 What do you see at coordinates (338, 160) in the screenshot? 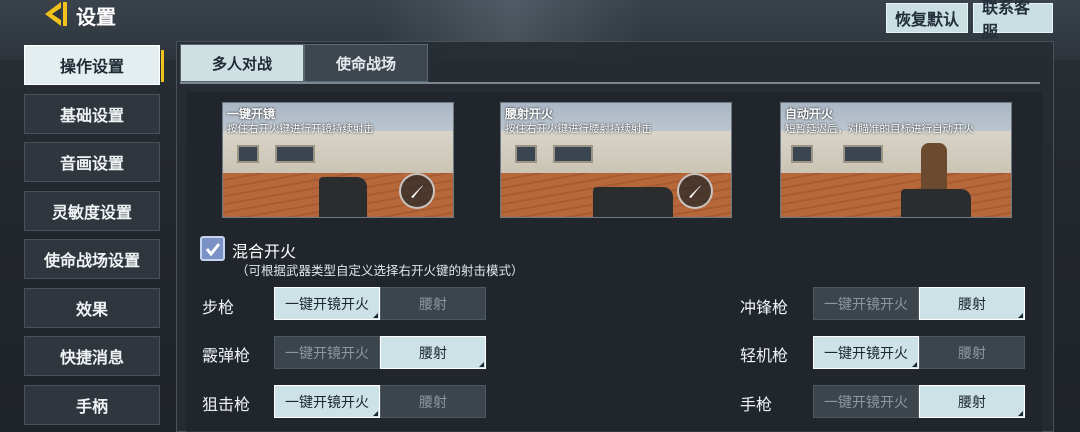
I see `preview-scope-fire: 一键开镜 按住右开火键进行开镜持续射击` at bounding box center [338, 160].